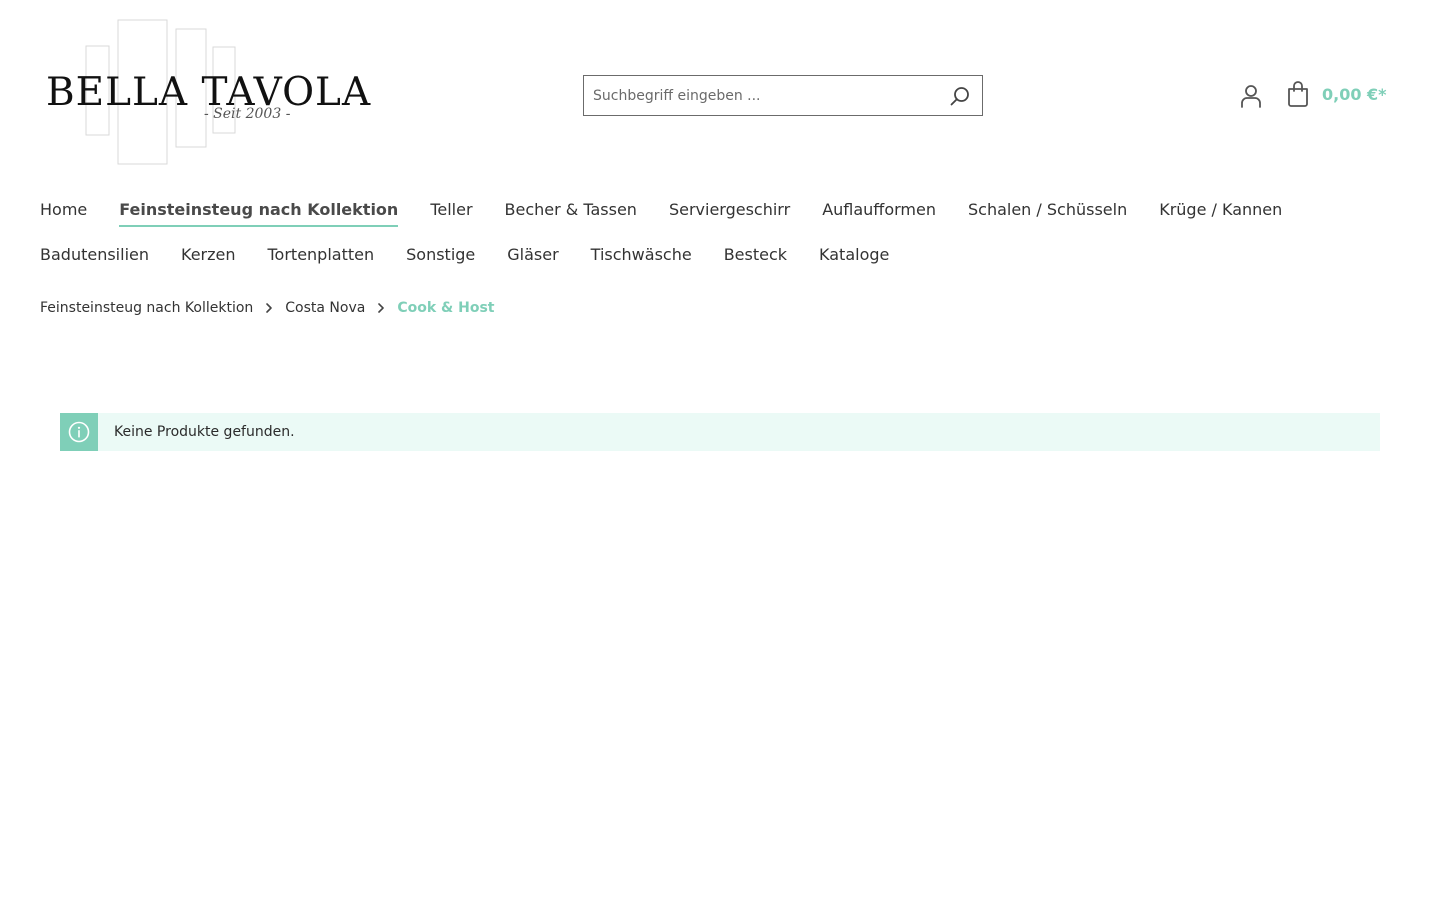 The height and width of the screenshot is (900, 1440). I want to click on cart-button: 0,00 €*, so click(1336, 94).